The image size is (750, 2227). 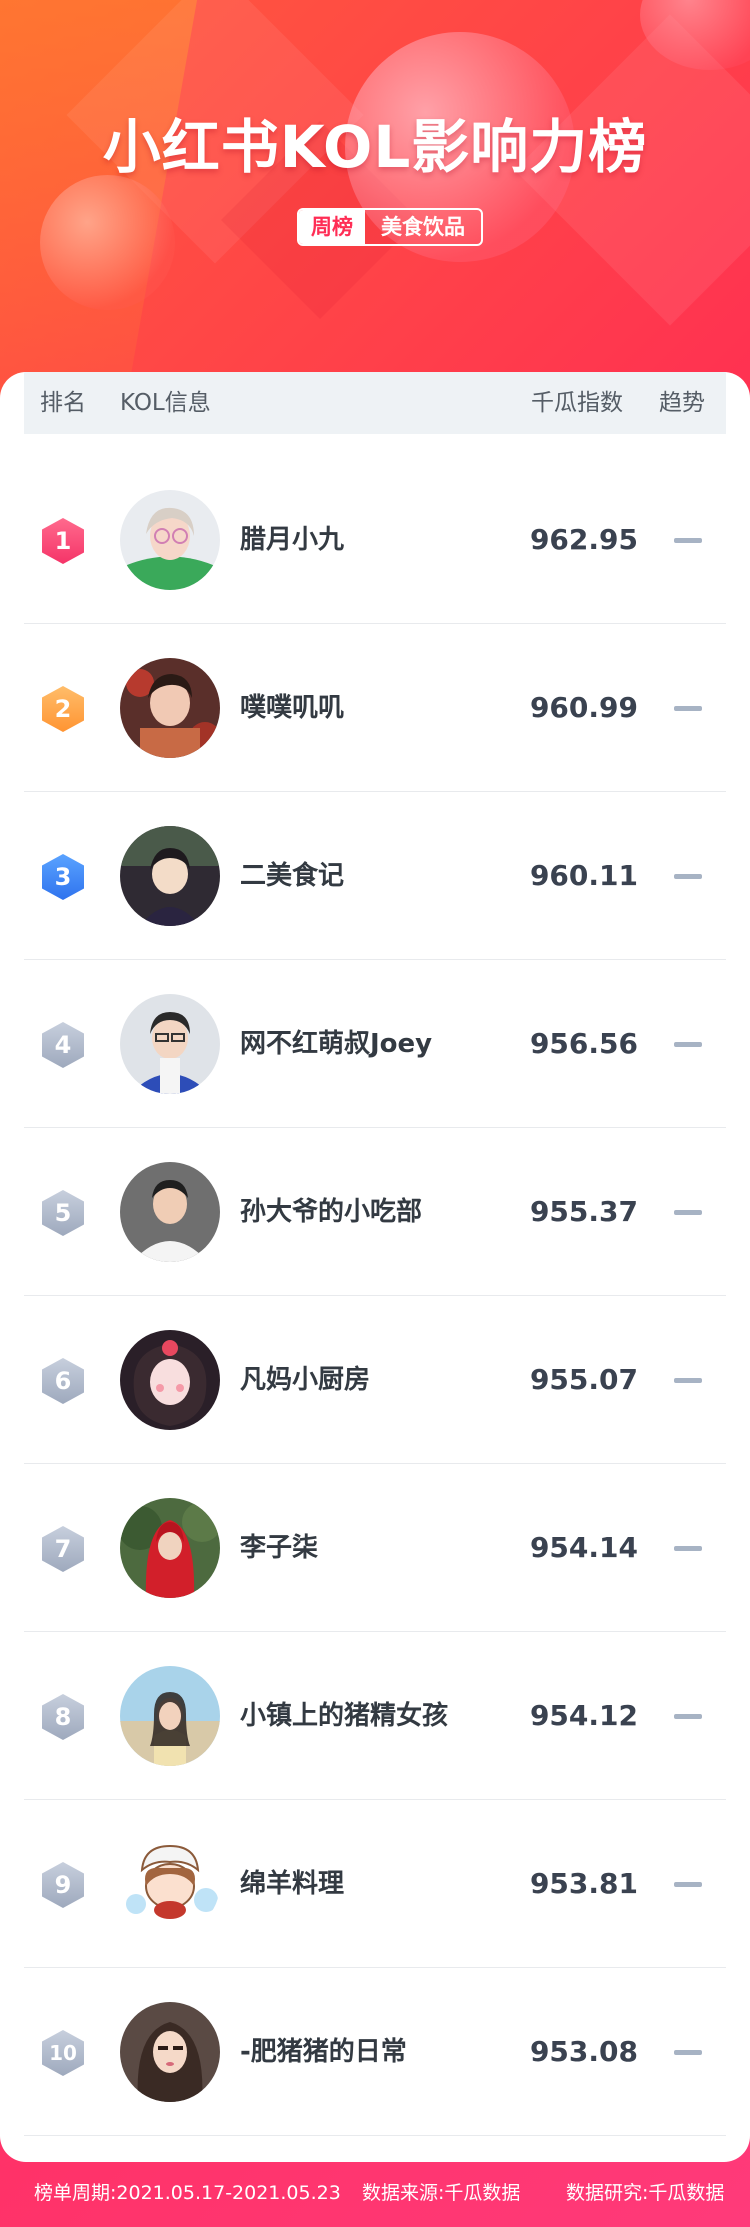 I want to click on rank-badge: 3, so click(x=63, y=877).